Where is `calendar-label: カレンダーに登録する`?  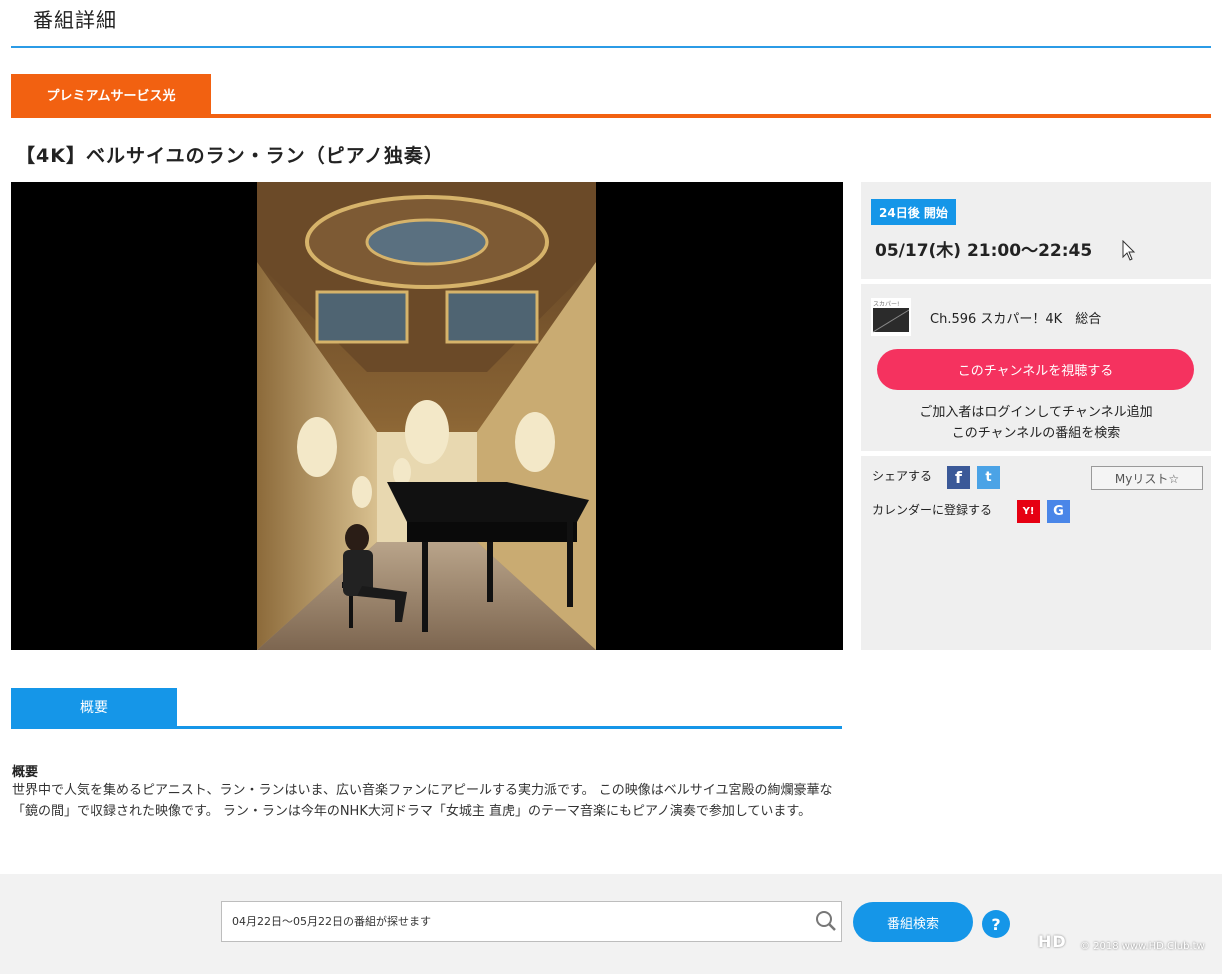 calendar-label: カレンダーに登録する is located at coordinates (932, 510).